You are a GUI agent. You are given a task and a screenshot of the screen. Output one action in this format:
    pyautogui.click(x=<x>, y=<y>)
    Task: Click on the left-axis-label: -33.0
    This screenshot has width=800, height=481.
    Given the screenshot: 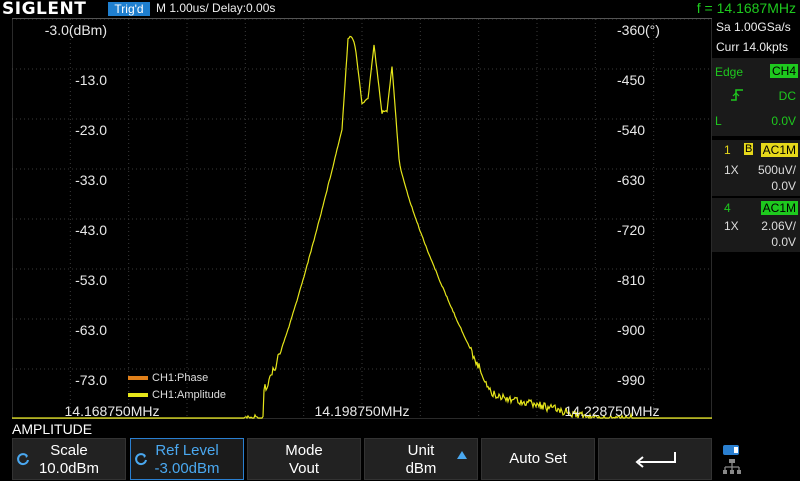 What is the action you would take?
    pyautogui.click(x=91, y=180)
    